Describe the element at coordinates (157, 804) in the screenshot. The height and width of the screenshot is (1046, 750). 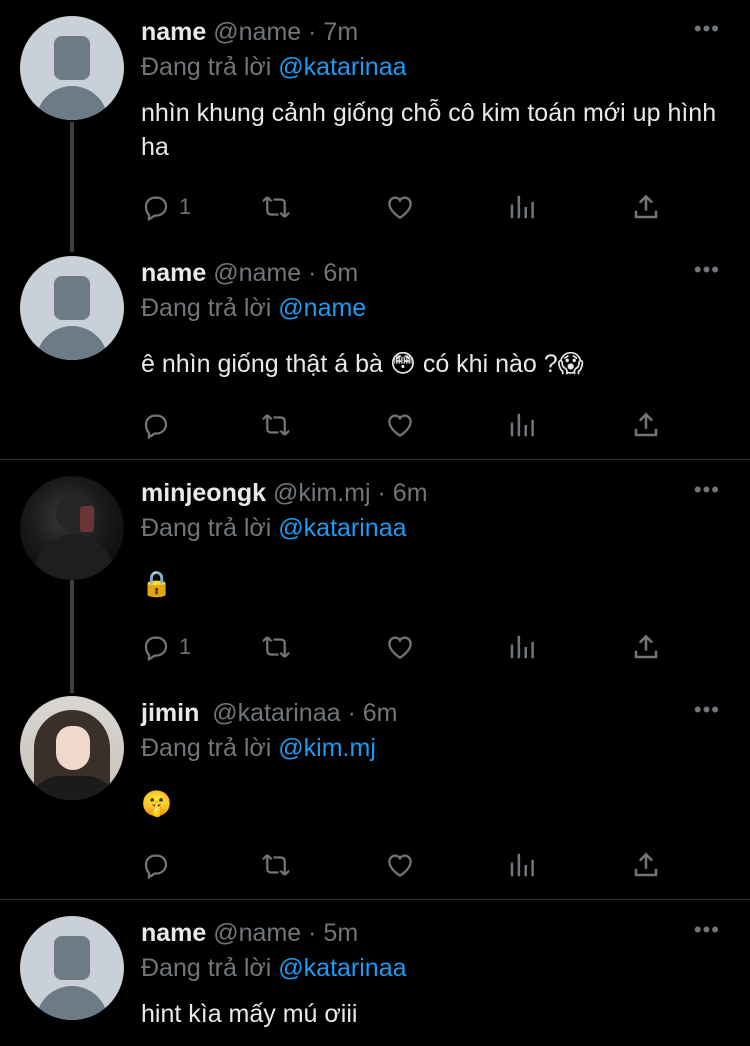
I see `tweet-text: 🤫` at that location.